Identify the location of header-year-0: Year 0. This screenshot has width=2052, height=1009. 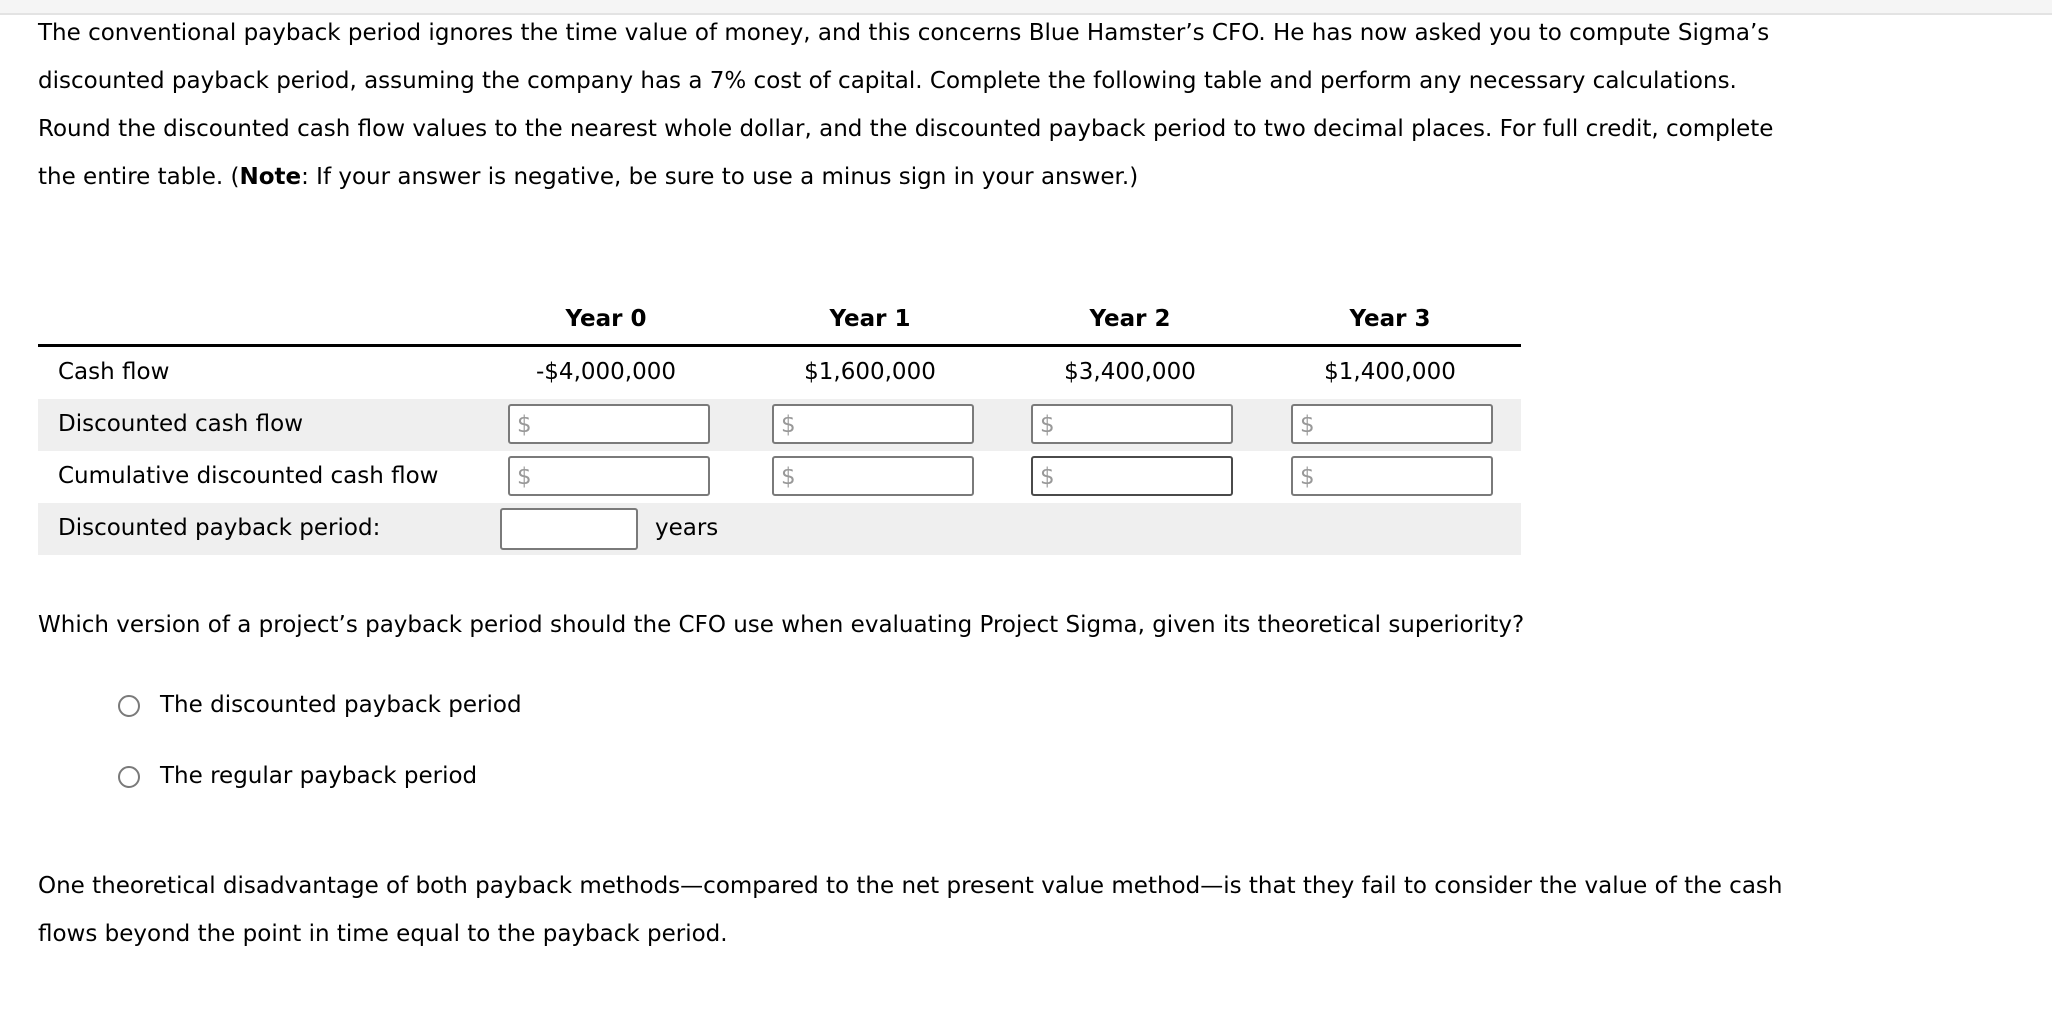
(606, 319).